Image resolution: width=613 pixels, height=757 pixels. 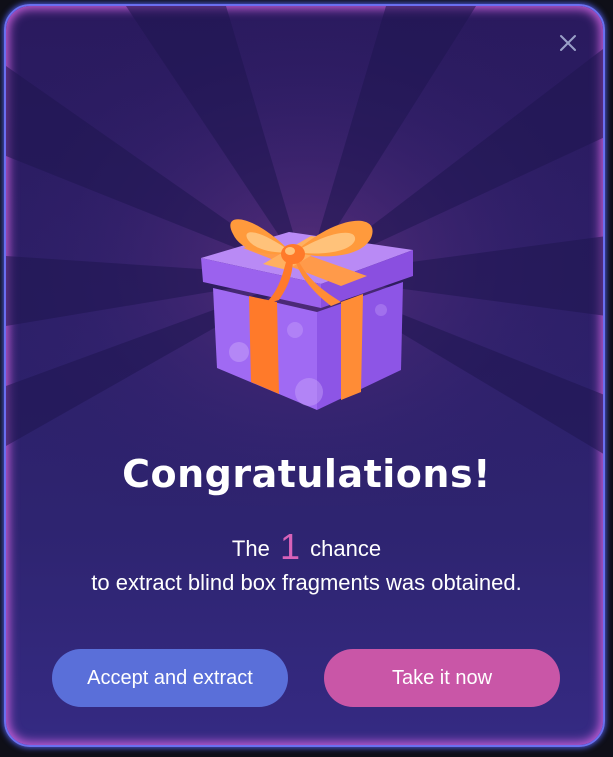 I want to click on message-suffix: chance, so click(x=346, y=548).